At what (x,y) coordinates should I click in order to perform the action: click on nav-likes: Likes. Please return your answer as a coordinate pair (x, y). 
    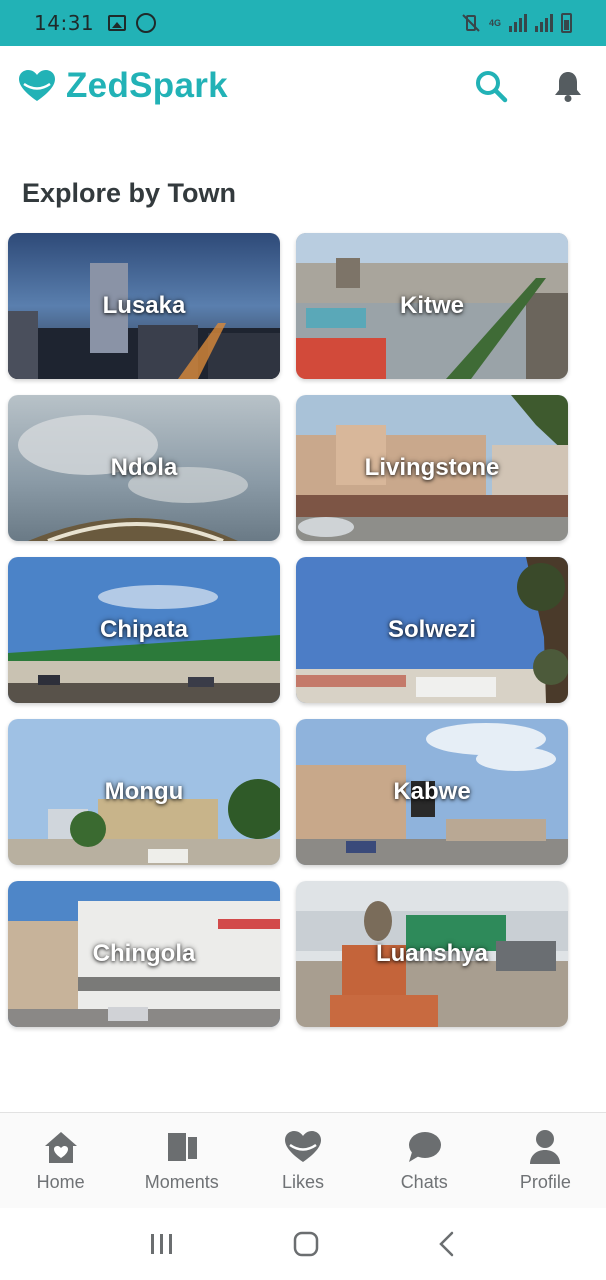
    Looking at the image, I should click on (302, 1160).